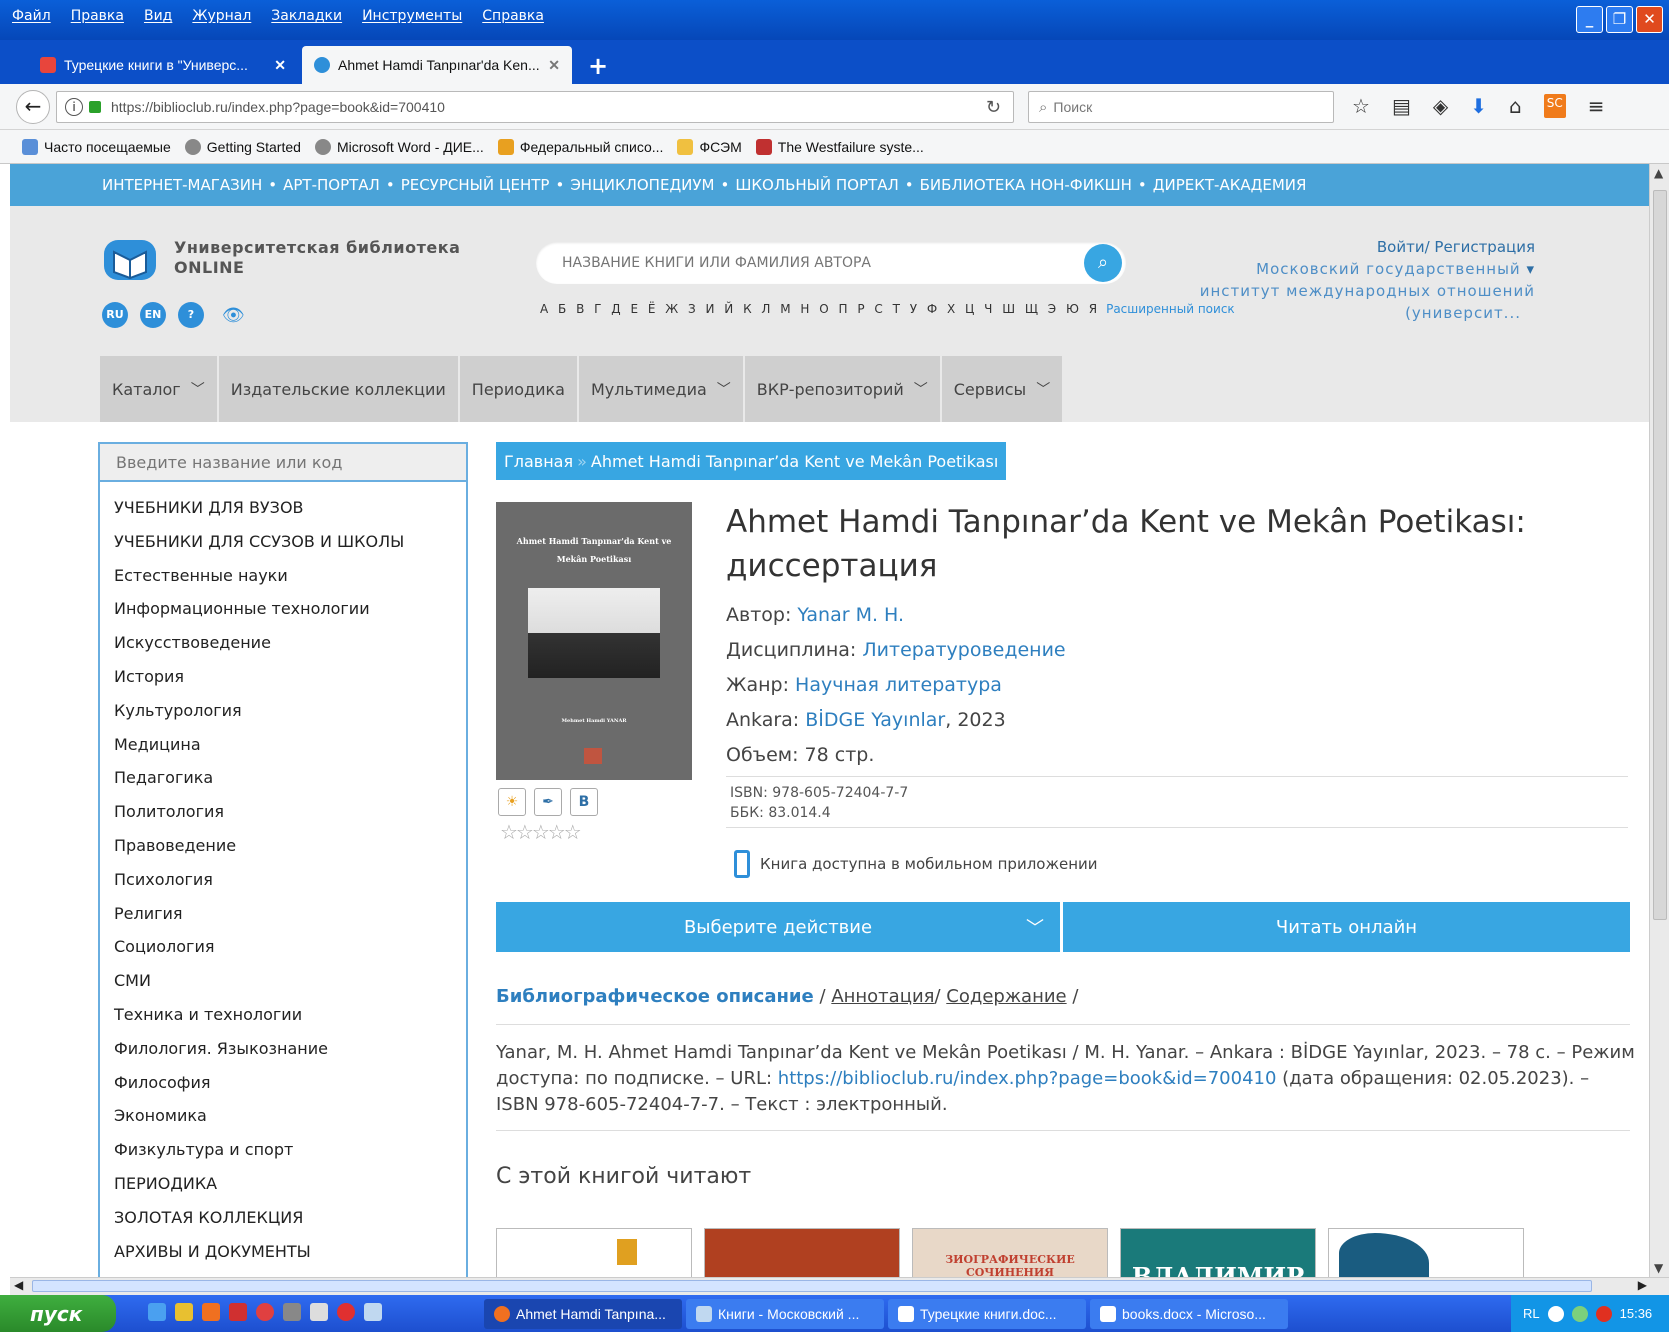 Image resolution: width=1669 pixels, height=1332 pixels. Describe the element at coordinates (1589, 19) in the screenshot. I see `minimize-button: _` at that location.